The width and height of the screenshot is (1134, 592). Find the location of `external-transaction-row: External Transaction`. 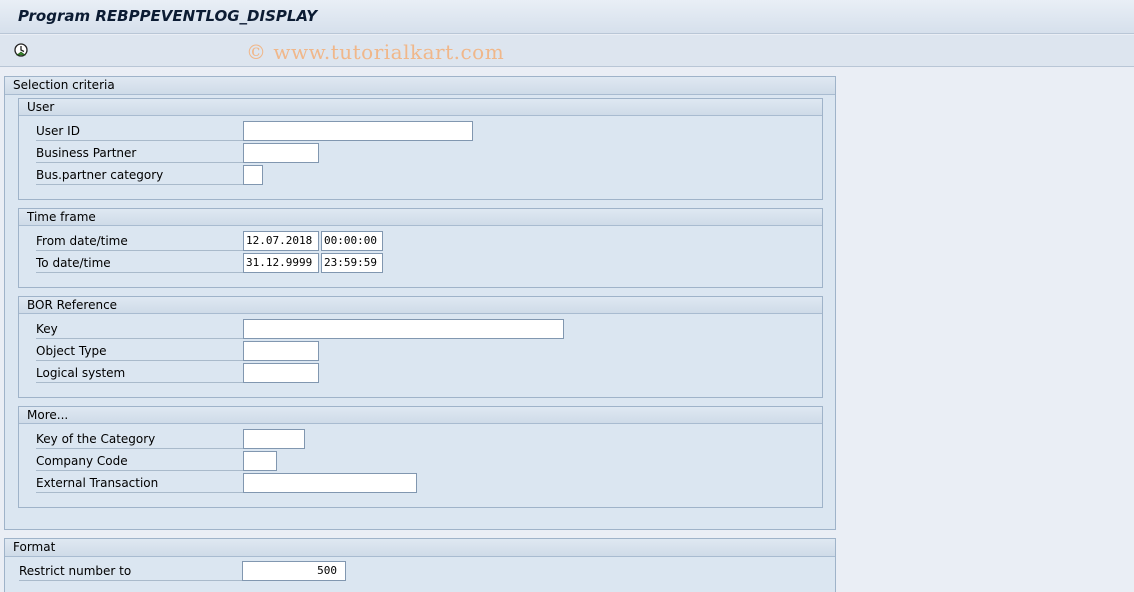

external-transaction-row: External Transaction is located at coordinates (420, 484).